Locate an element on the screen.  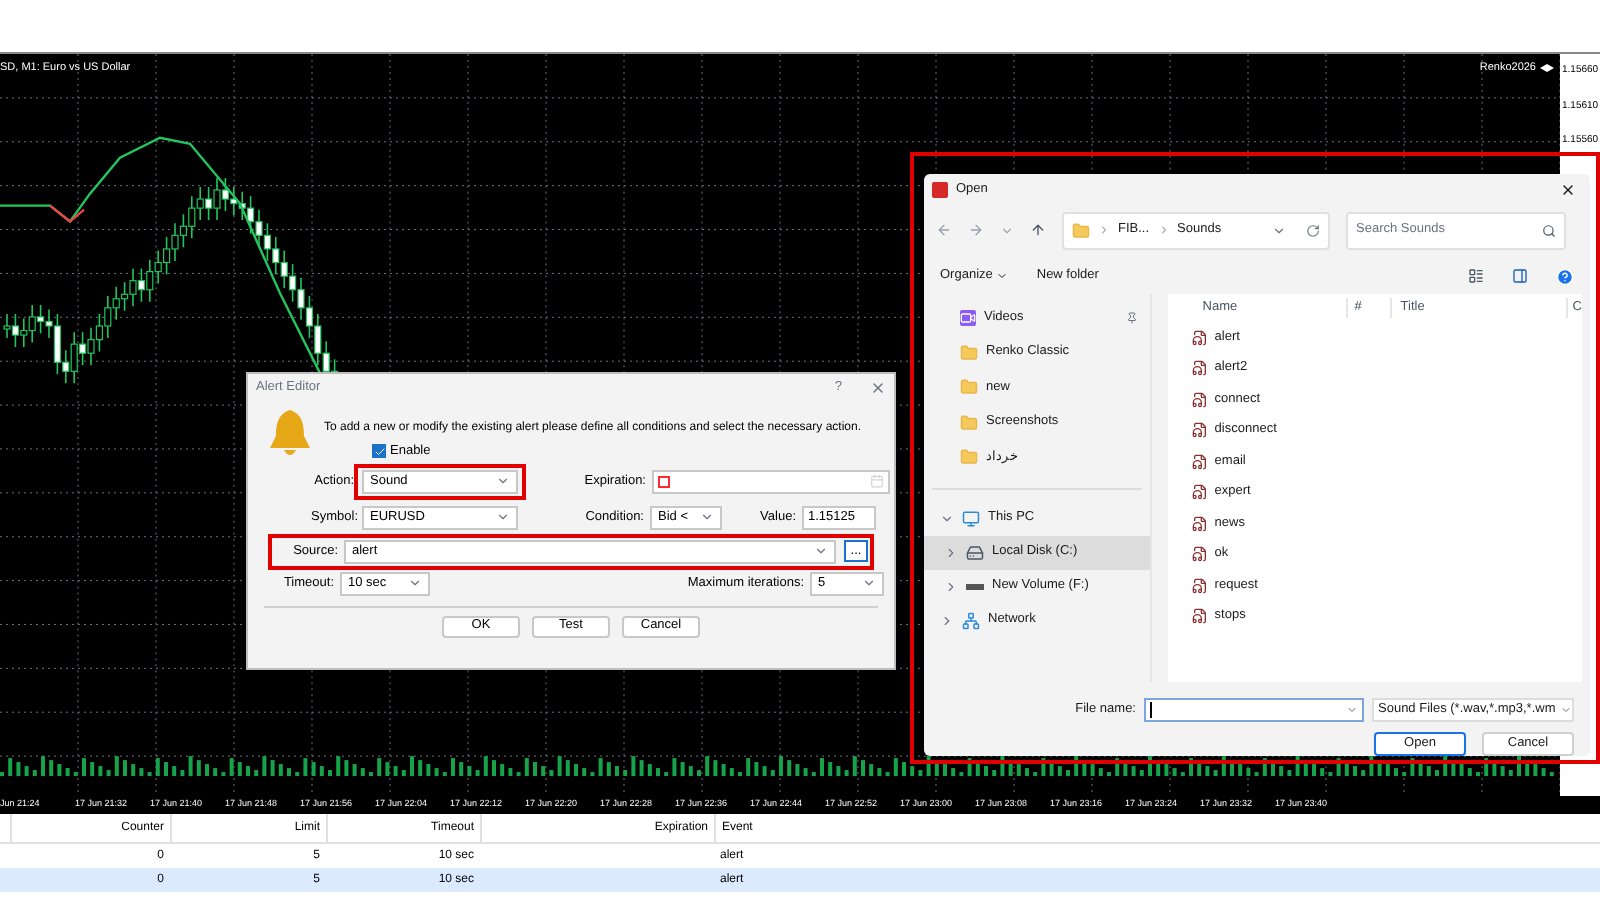
app-icon is located at coordinates (940, 190).